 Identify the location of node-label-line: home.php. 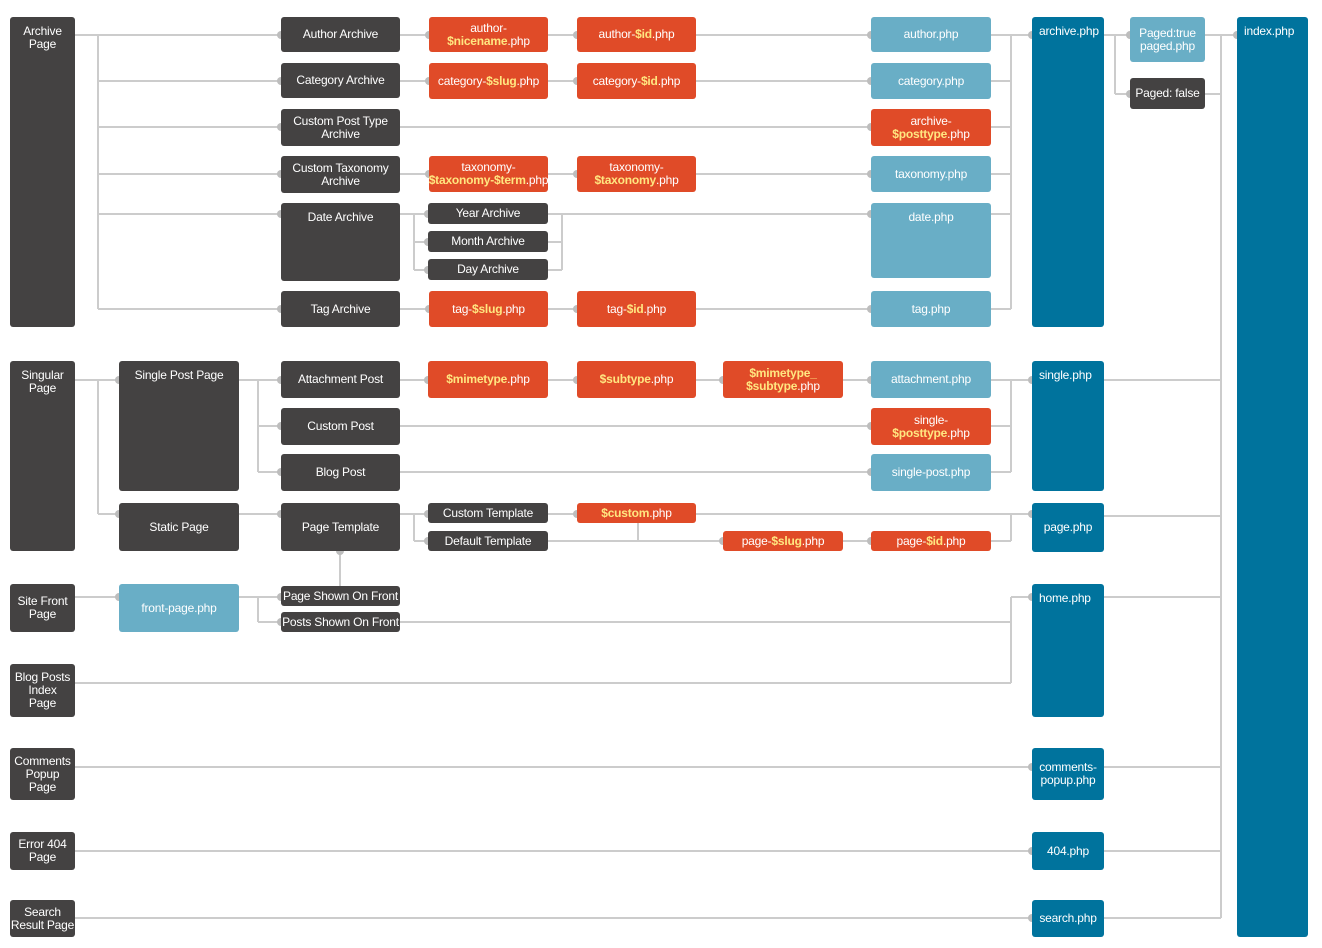
(1065, 598).